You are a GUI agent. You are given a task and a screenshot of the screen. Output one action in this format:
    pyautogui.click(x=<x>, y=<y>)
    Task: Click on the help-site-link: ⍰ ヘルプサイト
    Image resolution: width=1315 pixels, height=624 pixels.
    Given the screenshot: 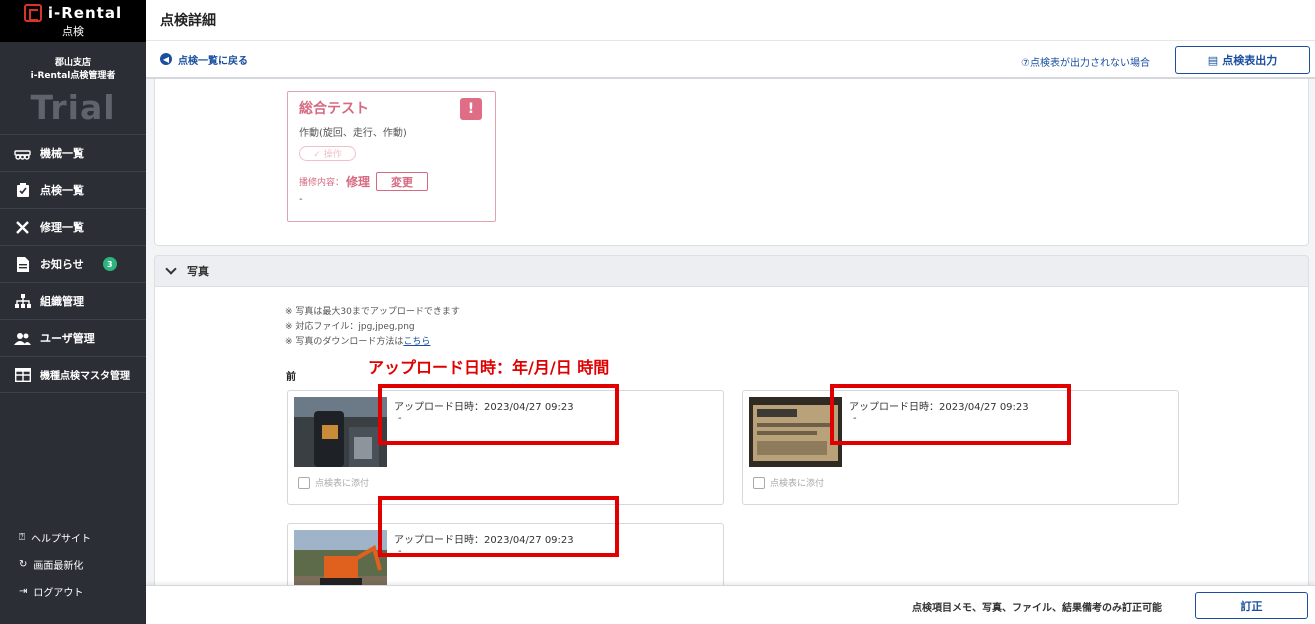 What is the action you would take?
    pyautogui.click(x=73, y=537)
    